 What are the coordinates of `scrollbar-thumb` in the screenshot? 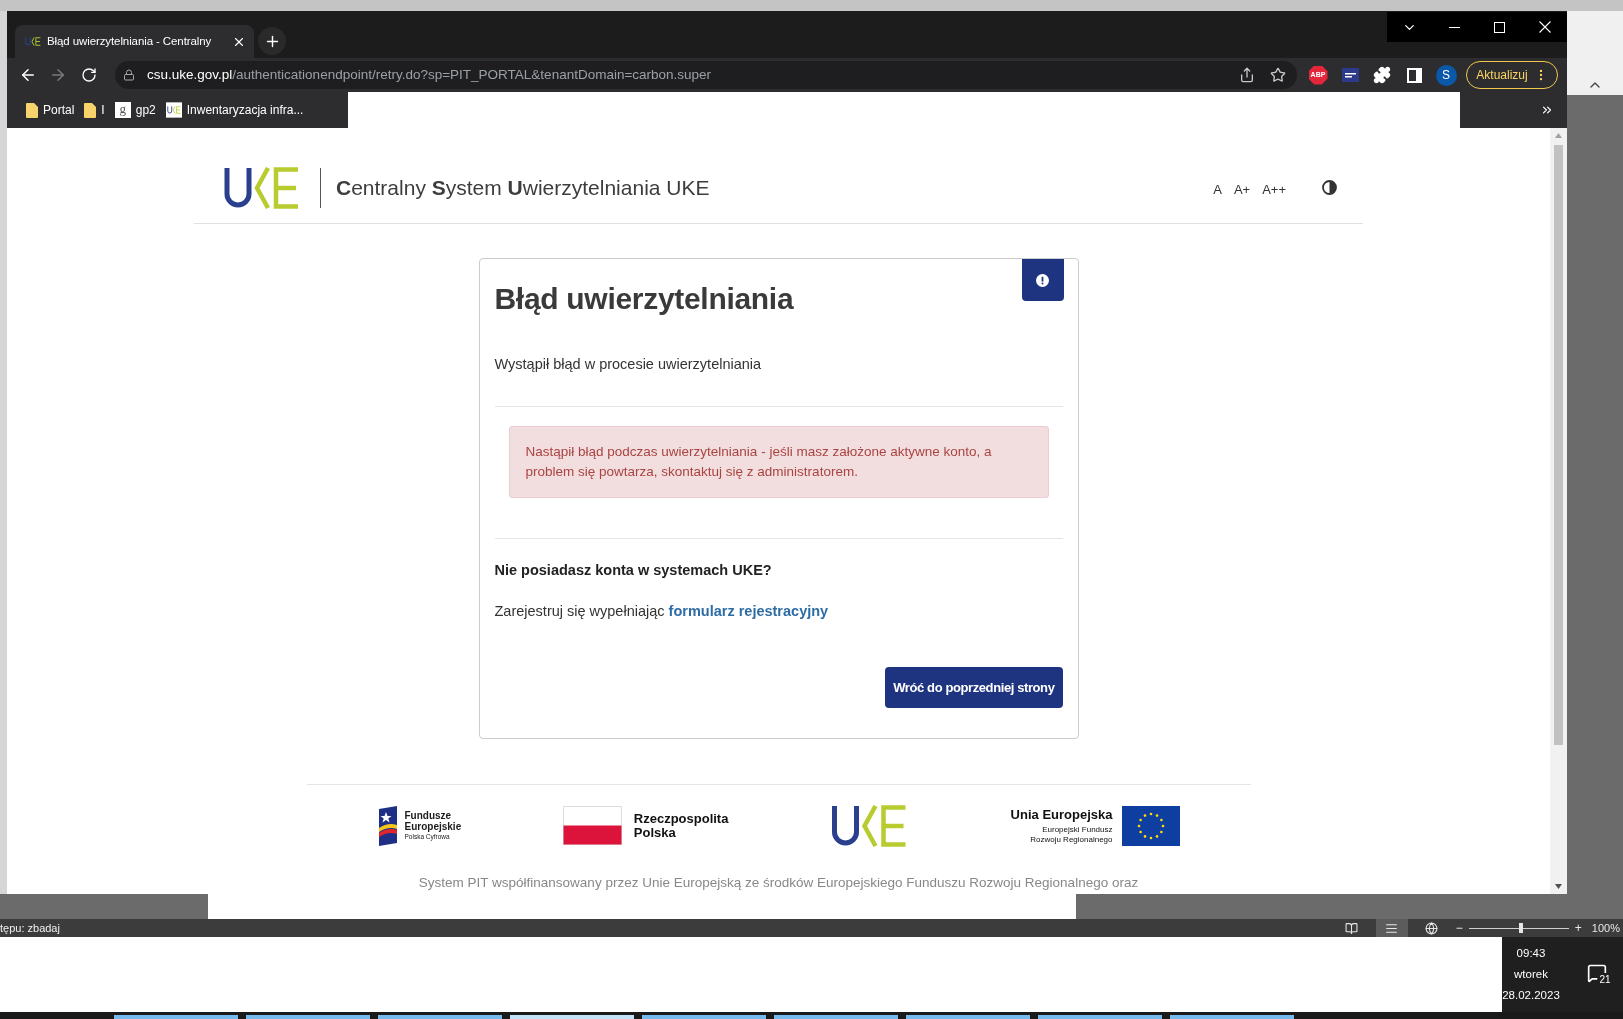 It's located at (1558, 445).